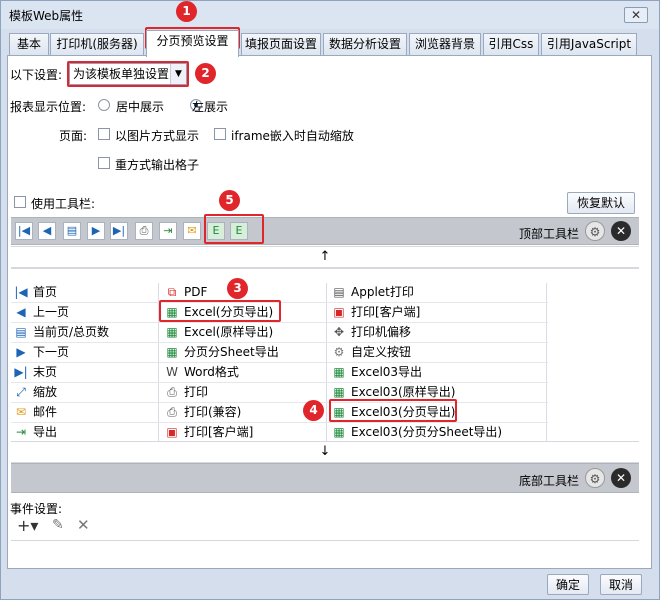 The image size is (660, 600). Describe the element at coordinates (35, 392) in the screenshot. I see `list-item: ⤢ 缩放` at that location.